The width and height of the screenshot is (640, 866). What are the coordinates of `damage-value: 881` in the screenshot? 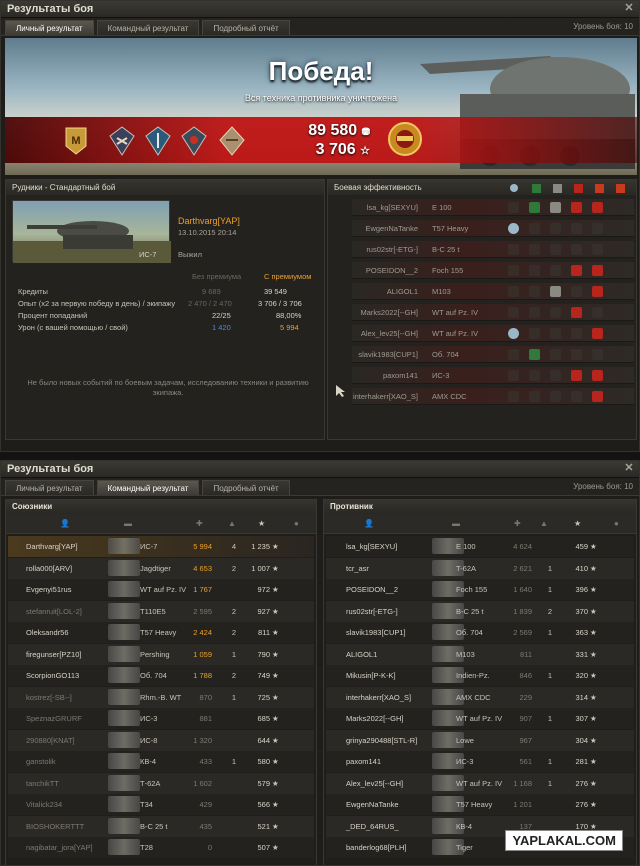 It's located at (205, 718).